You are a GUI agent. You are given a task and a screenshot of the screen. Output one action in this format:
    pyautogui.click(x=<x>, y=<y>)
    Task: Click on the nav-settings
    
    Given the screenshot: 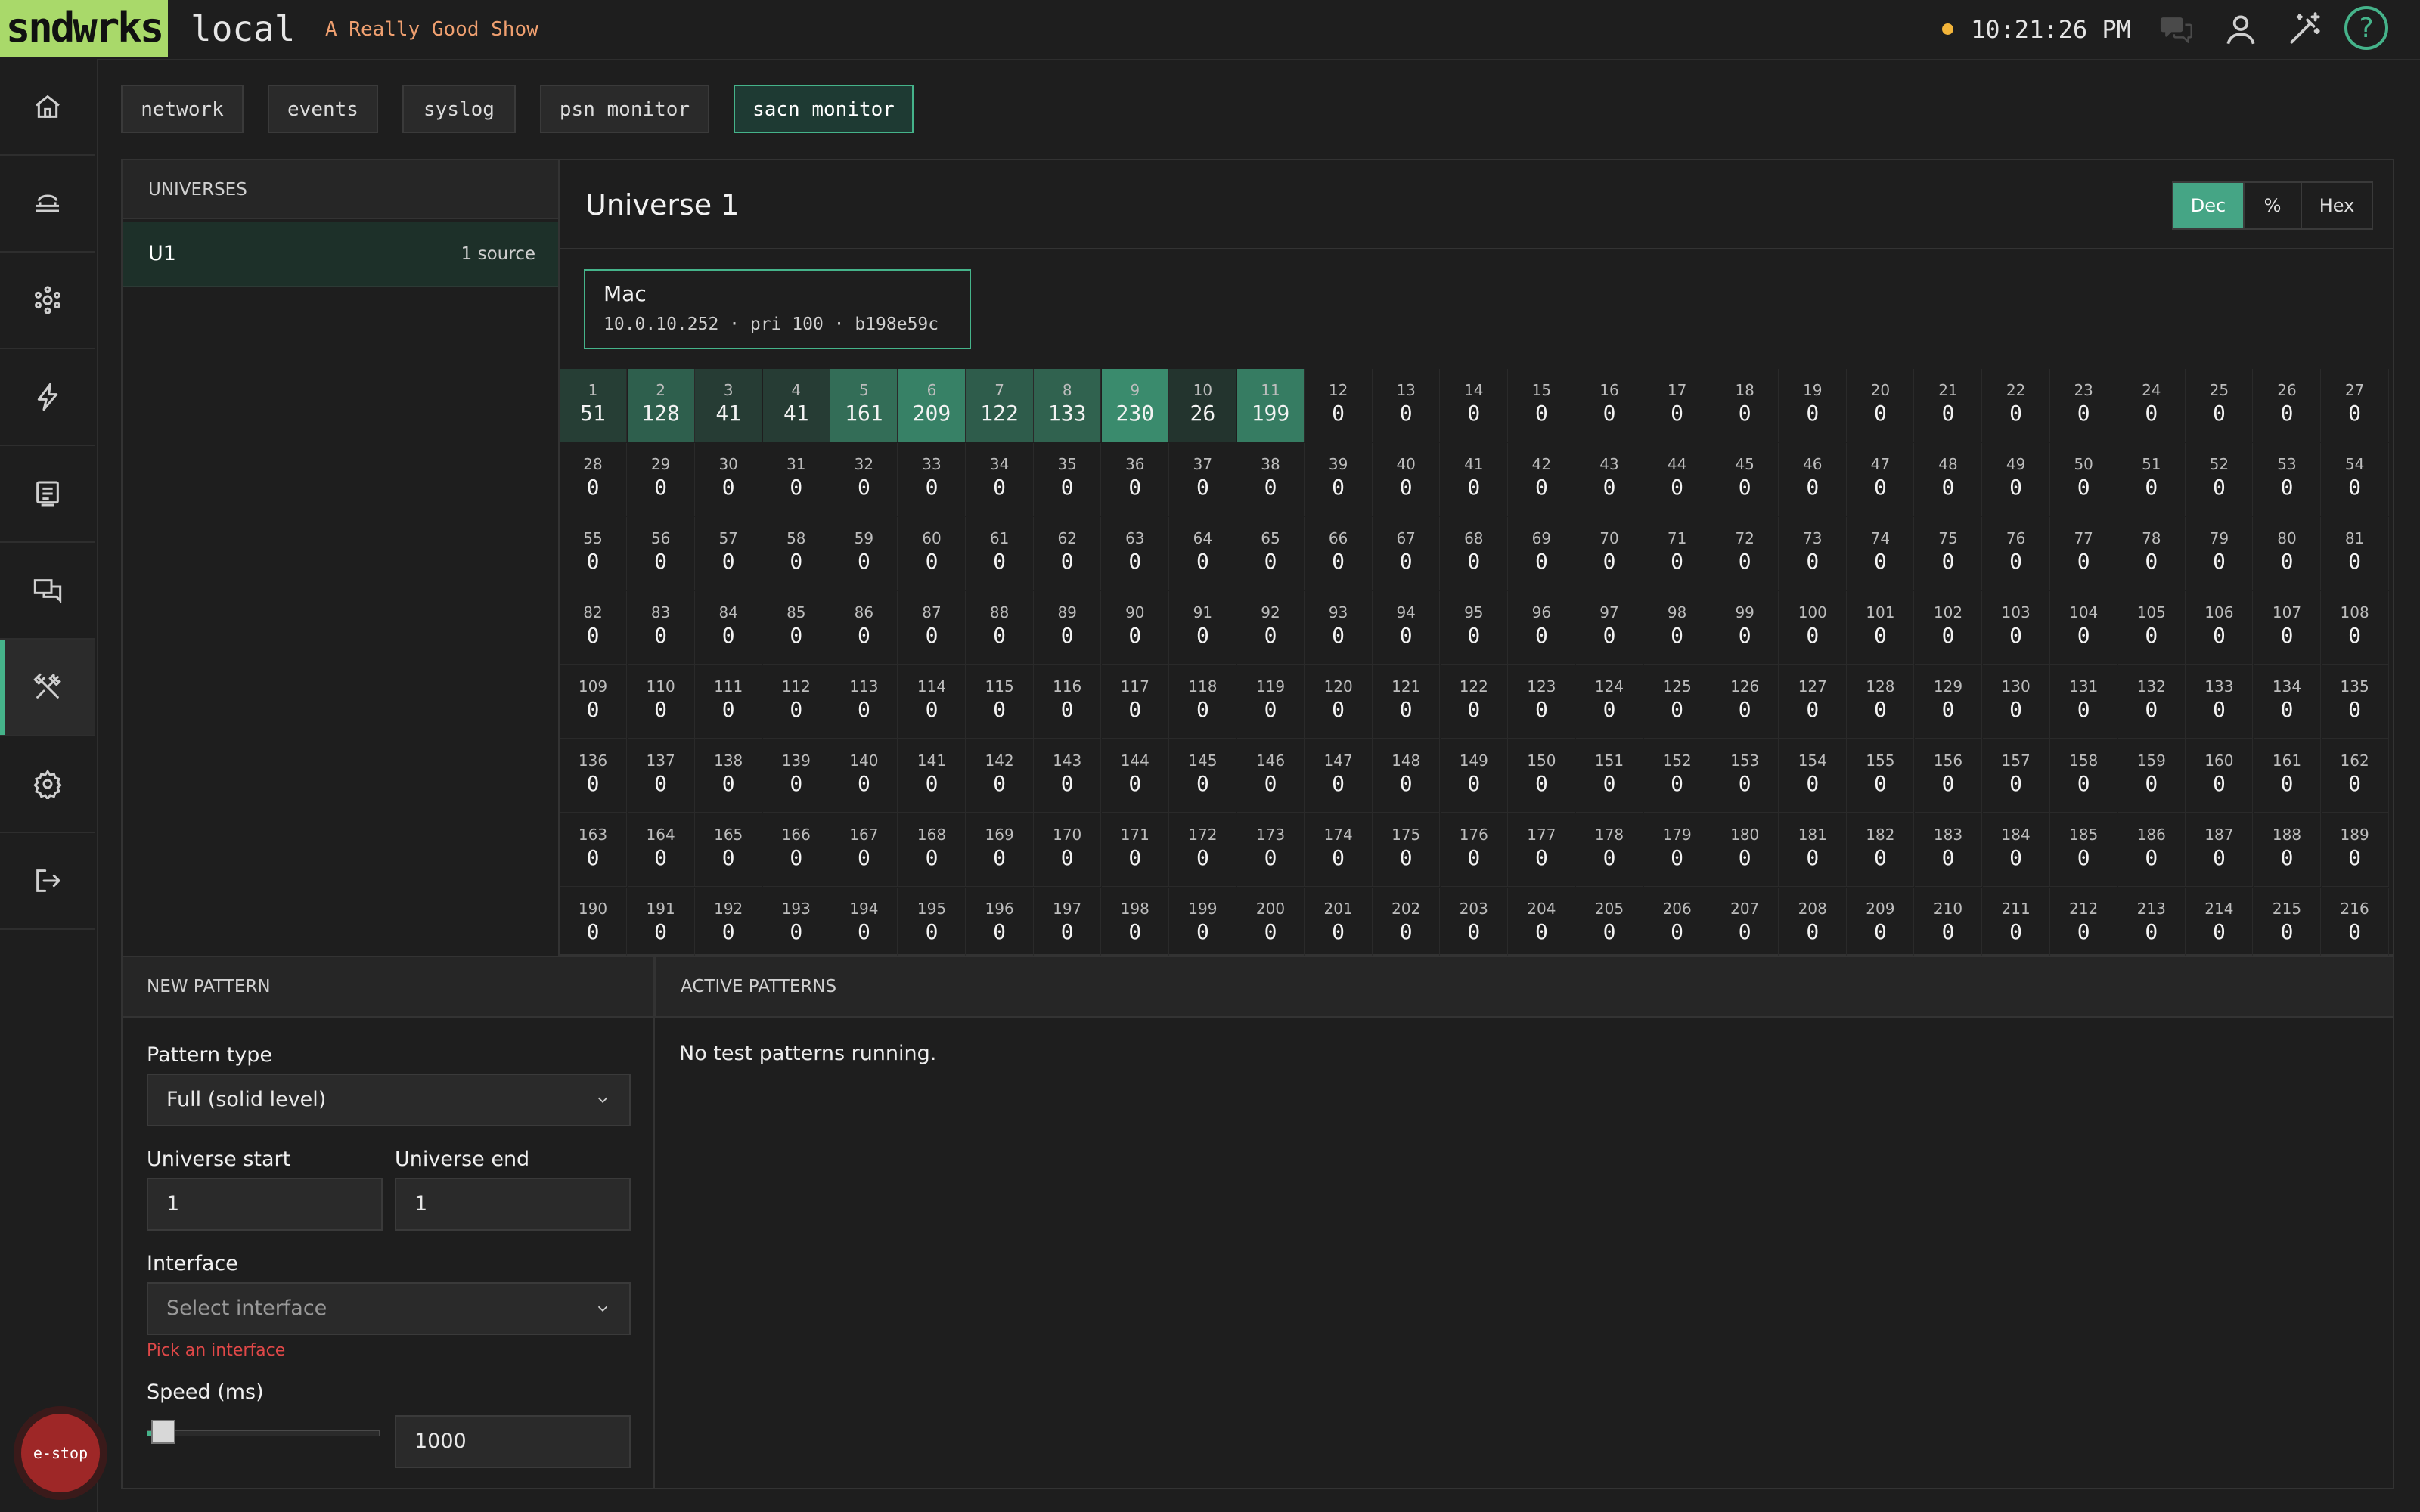 What is the action you would take?
    pyautogui.click(x=47, y=785)
    